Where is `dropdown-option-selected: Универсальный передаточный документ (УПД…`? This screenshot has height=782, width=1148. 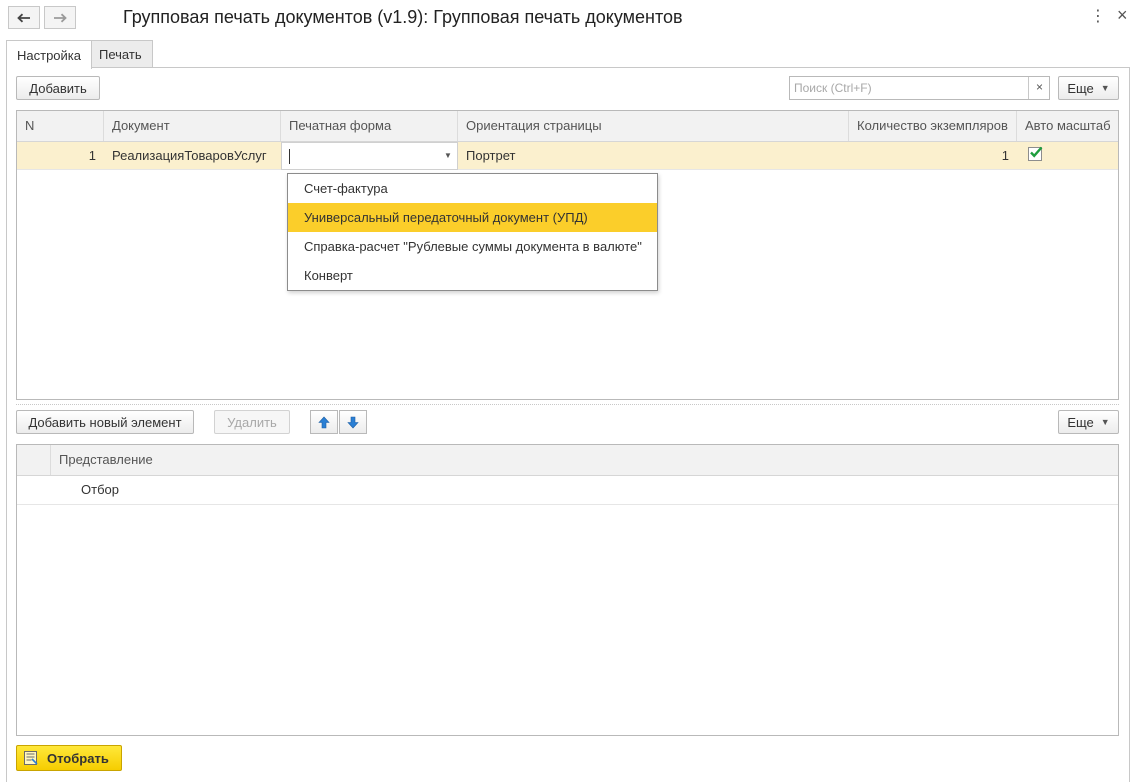
dropdown-option-selected: Универсальный передаточный документ (УПД… is located at coordinates (472, 217).